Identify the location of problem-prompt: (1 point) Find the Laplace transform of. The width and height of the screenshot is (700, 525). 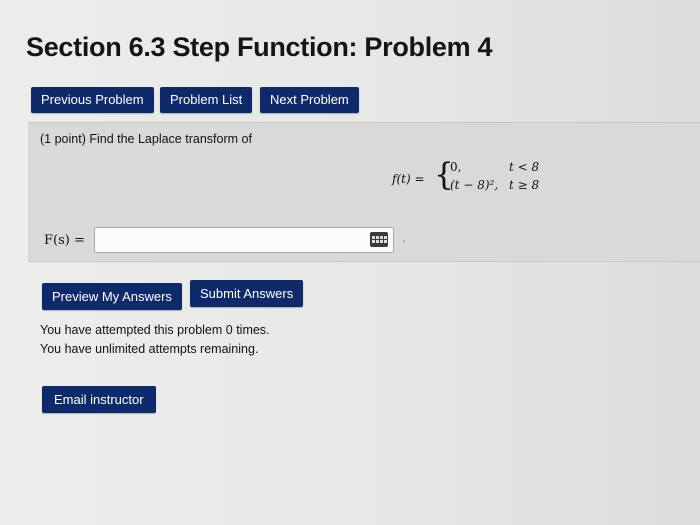
(146, 139).